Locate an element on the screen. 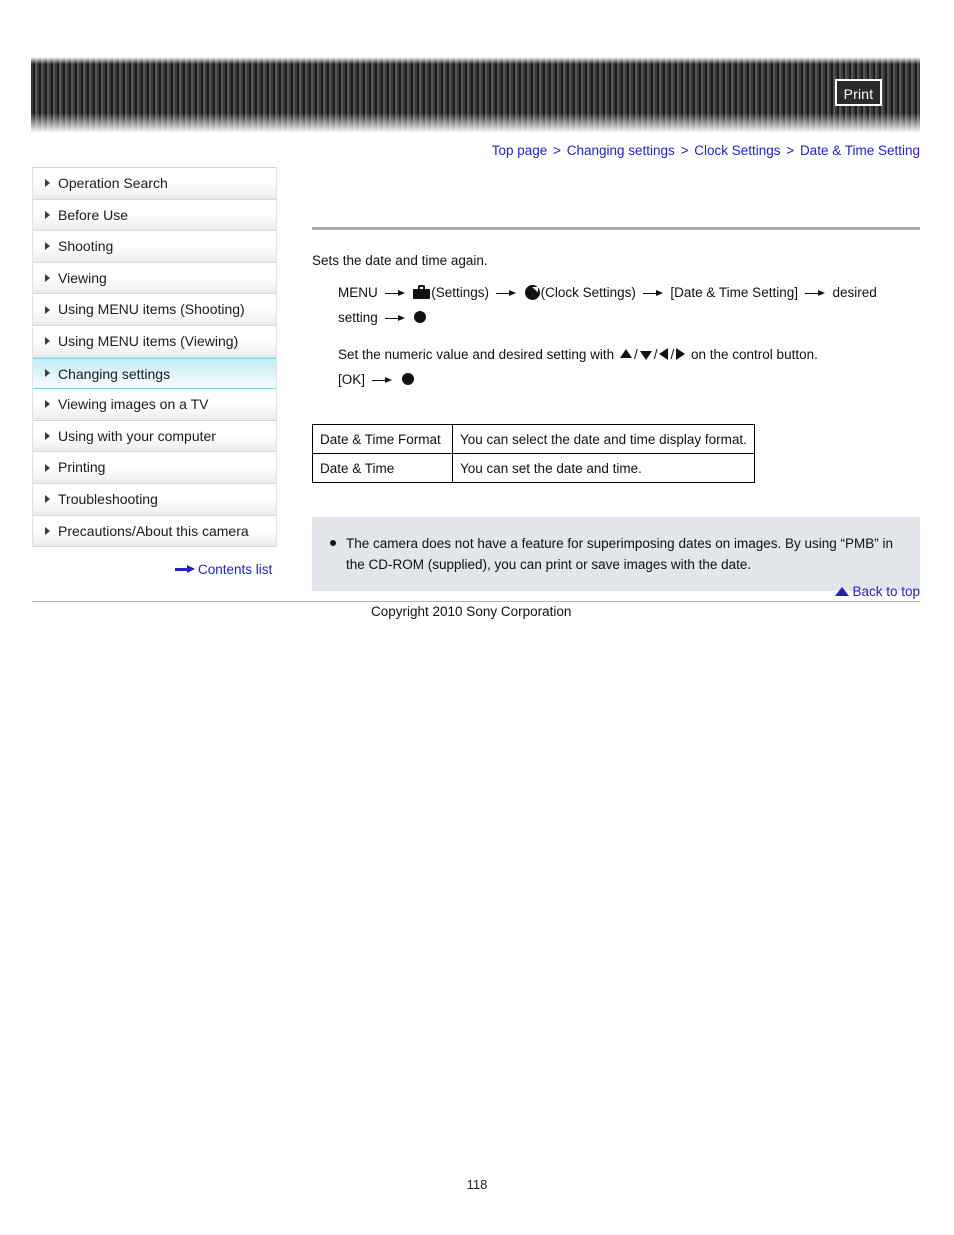 Image resolution: width=954 pixels, height=1235 pixels. sidebar-item-label: Shooting is located at coordinates (86, 246).